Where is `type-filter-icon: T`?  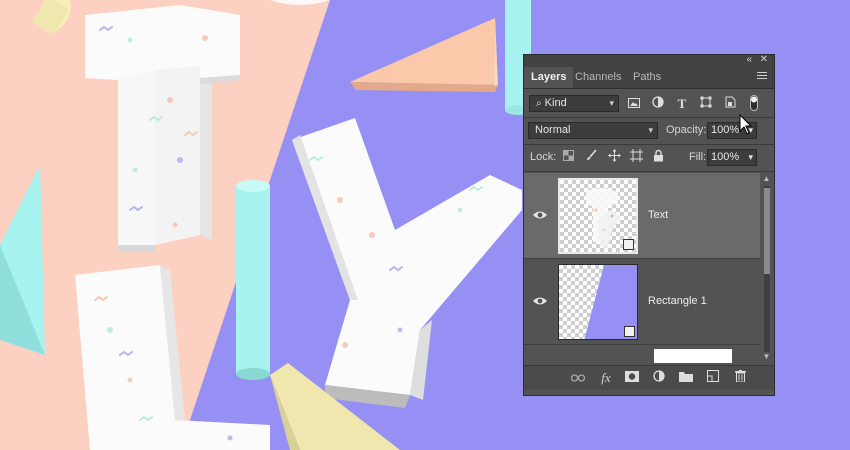 type-filter-icon: T is located at coordinates (682, 104).